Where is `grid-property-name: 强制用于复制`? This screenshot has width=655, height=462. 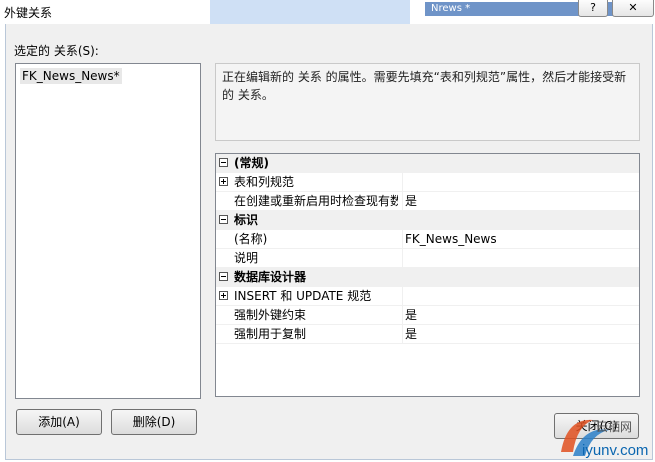 grid-property-name: 强制用于复制 is located at coordinates (270, 334).